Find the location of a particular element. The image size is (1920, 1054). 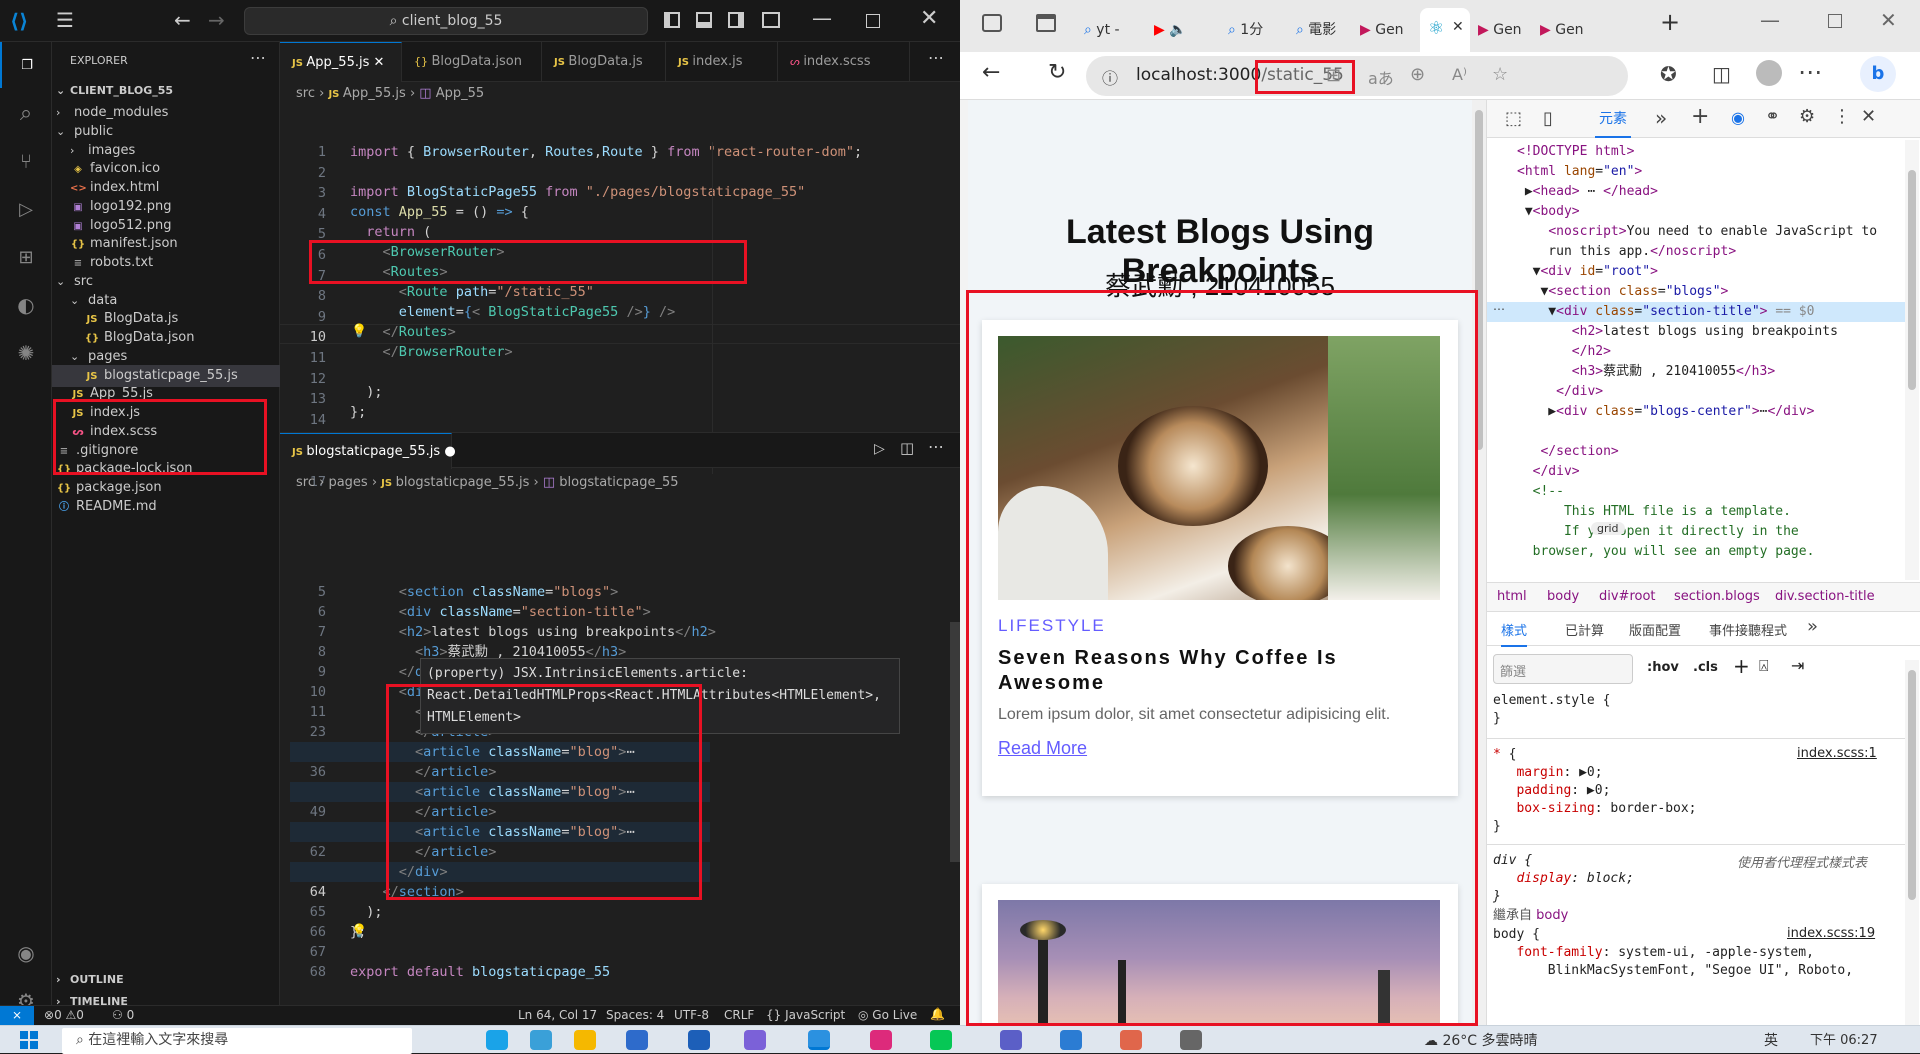

app-available-icon: ⊞ is located at coordinates (1333, 75).